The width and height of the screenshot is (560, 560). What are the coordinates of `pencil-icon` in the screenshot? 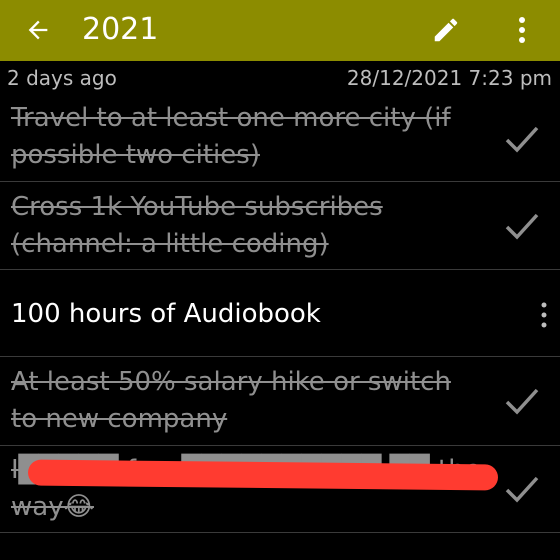 It's located at (446, 30).